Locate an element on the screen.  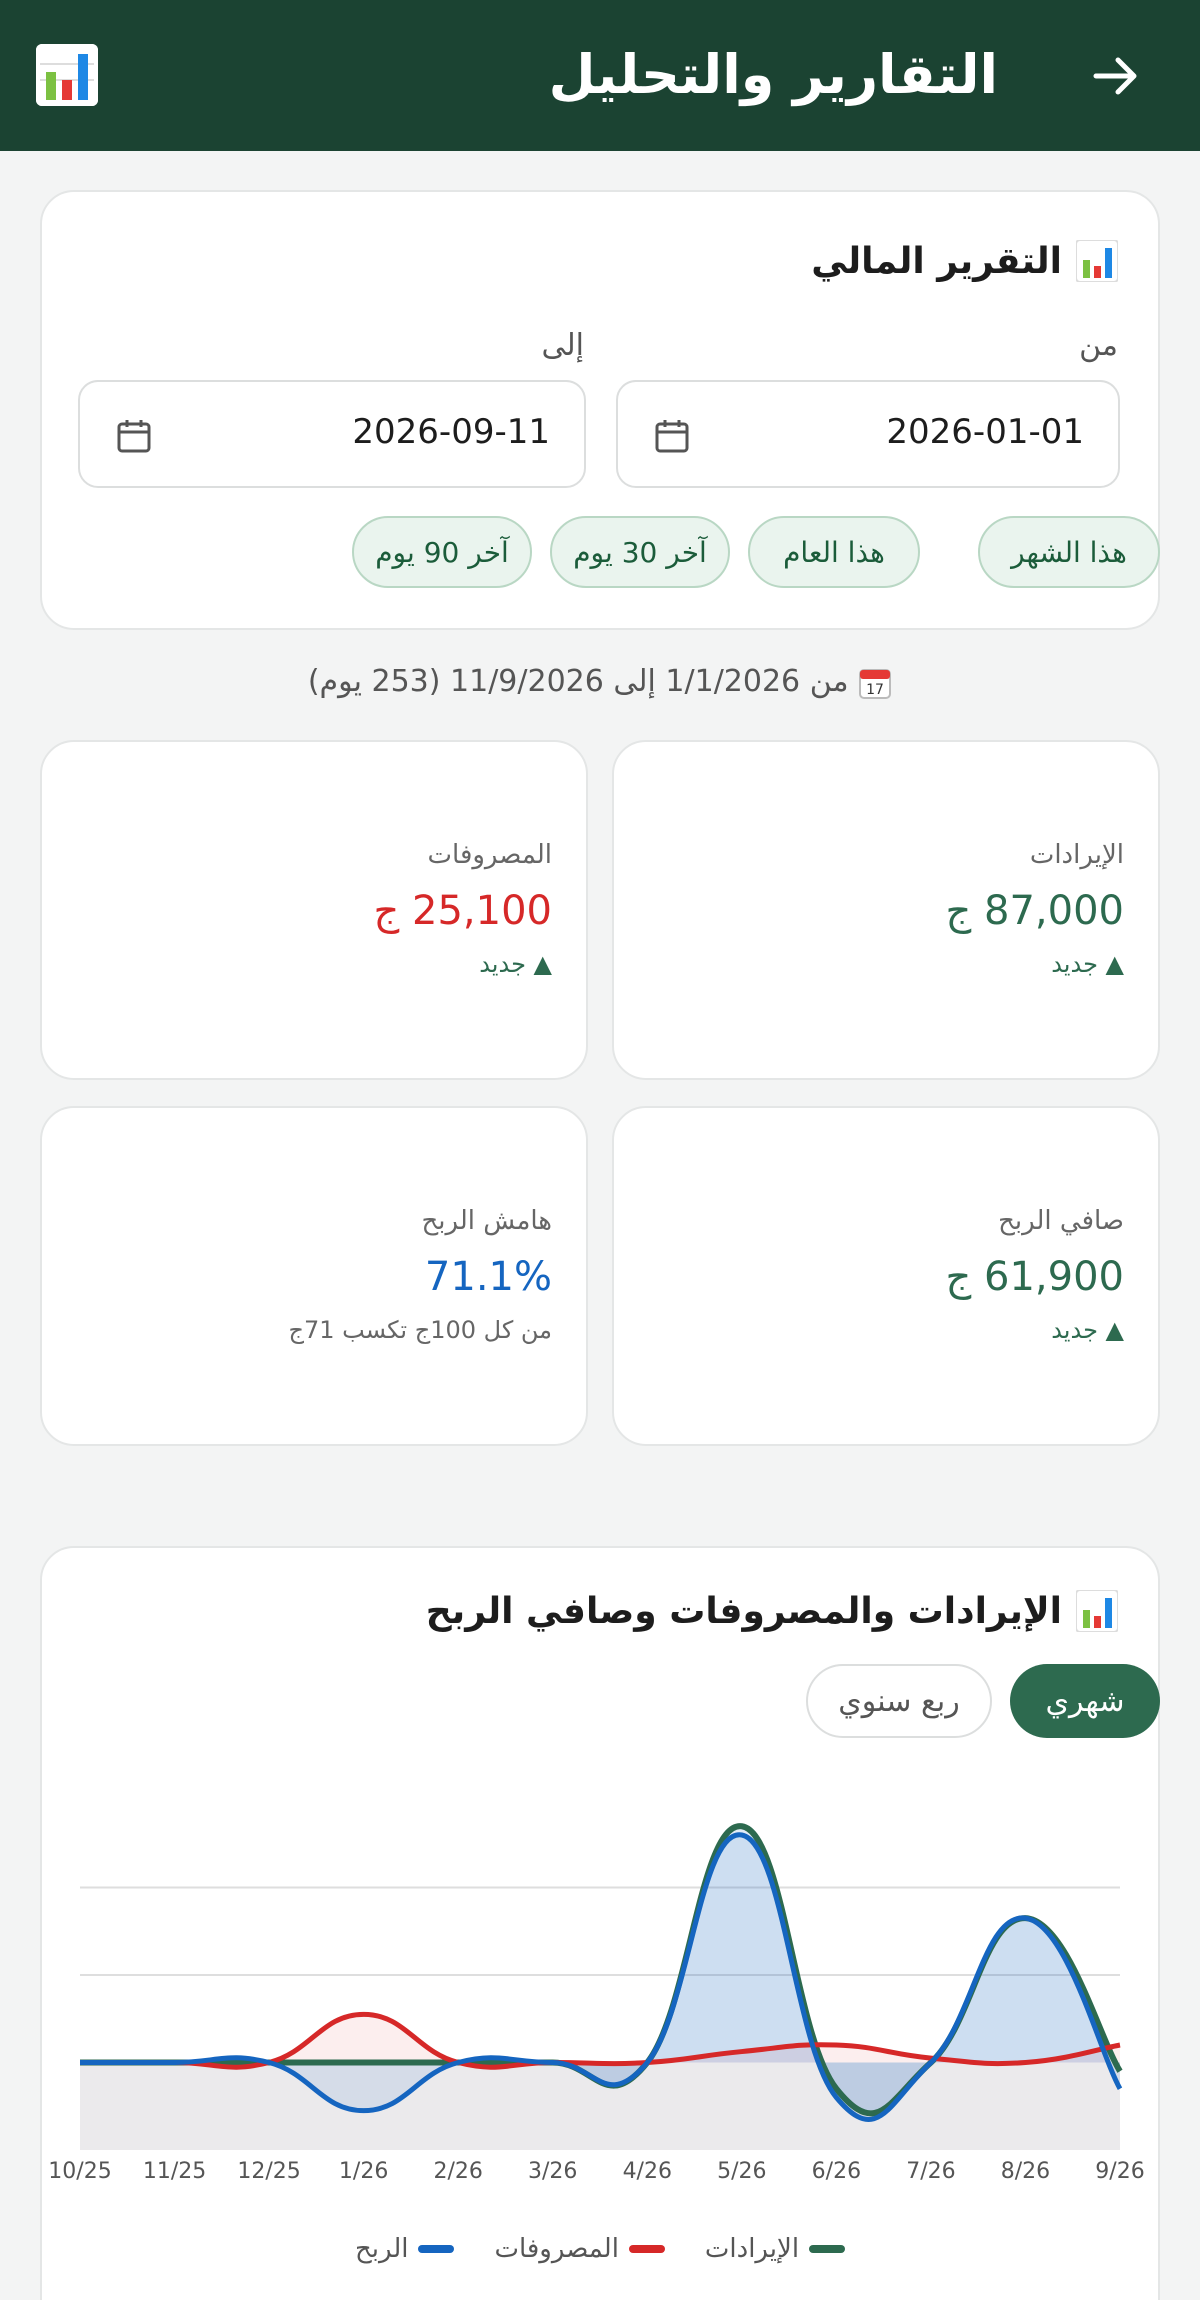
preset-last-30-days: آخر 30 يوم is located at coordinates (640, 552).